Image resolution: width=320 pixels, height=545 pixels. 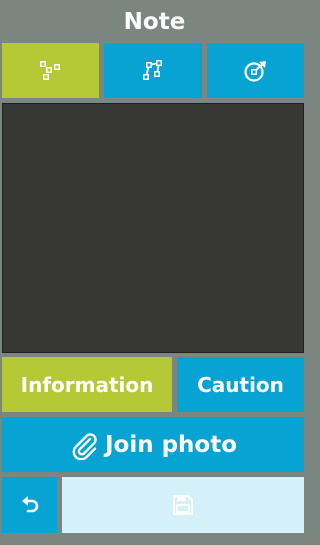 I want to click on mode-polyline-button, so click(x=153, y=70).